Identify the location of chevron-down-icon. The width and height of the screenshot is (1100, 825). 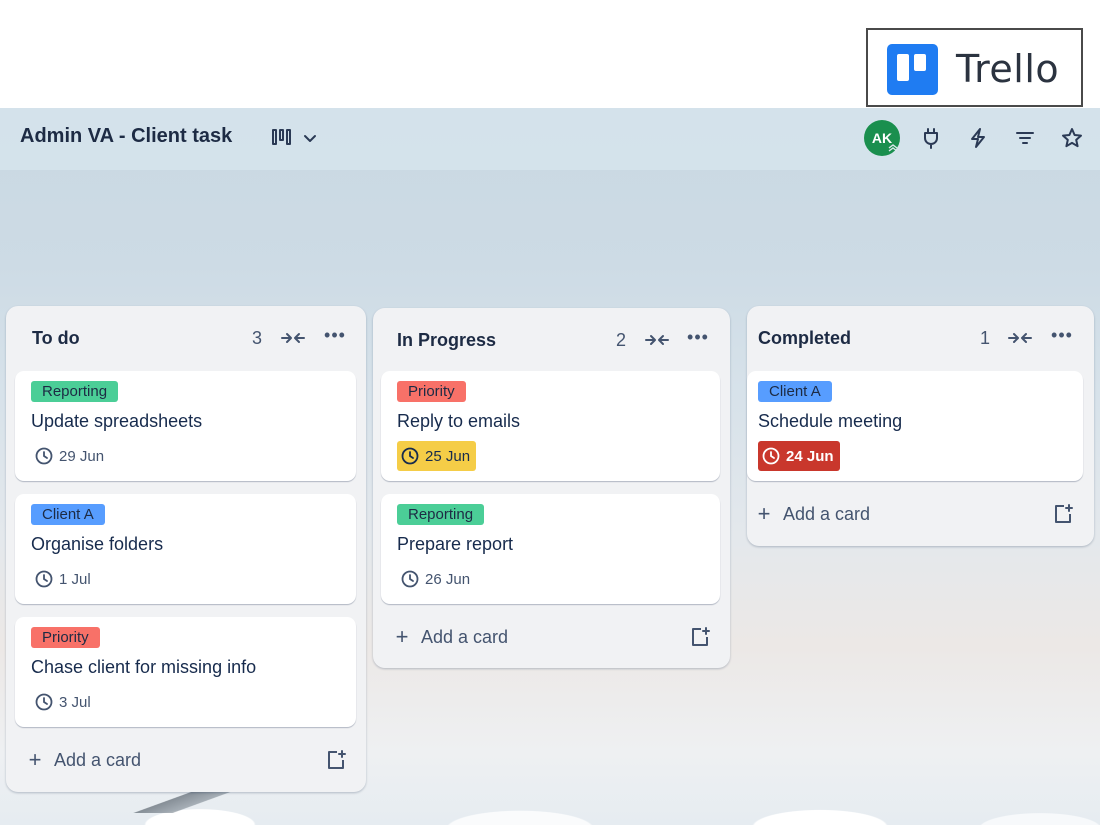
(310, 138).